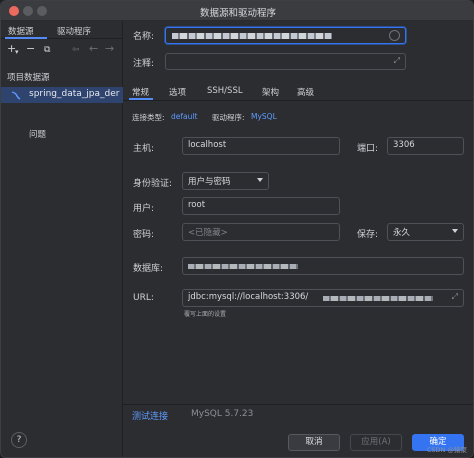 This screenshot has height=458, width=474. I want to click on redacted-database, so click(243, 266).